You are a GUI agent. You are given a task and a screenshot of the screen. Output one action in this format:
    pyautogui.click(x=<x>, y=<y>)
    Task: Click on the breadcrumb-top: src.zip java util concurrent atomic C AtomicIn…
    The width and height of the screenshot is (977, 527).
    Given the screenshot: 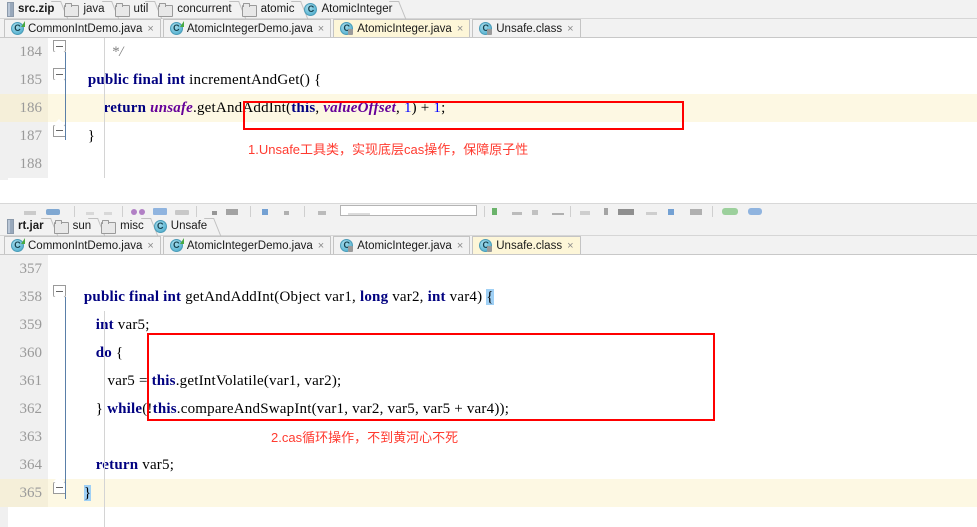 What is the action you would take?
    pyautogui.click(x=488, y=9)
    